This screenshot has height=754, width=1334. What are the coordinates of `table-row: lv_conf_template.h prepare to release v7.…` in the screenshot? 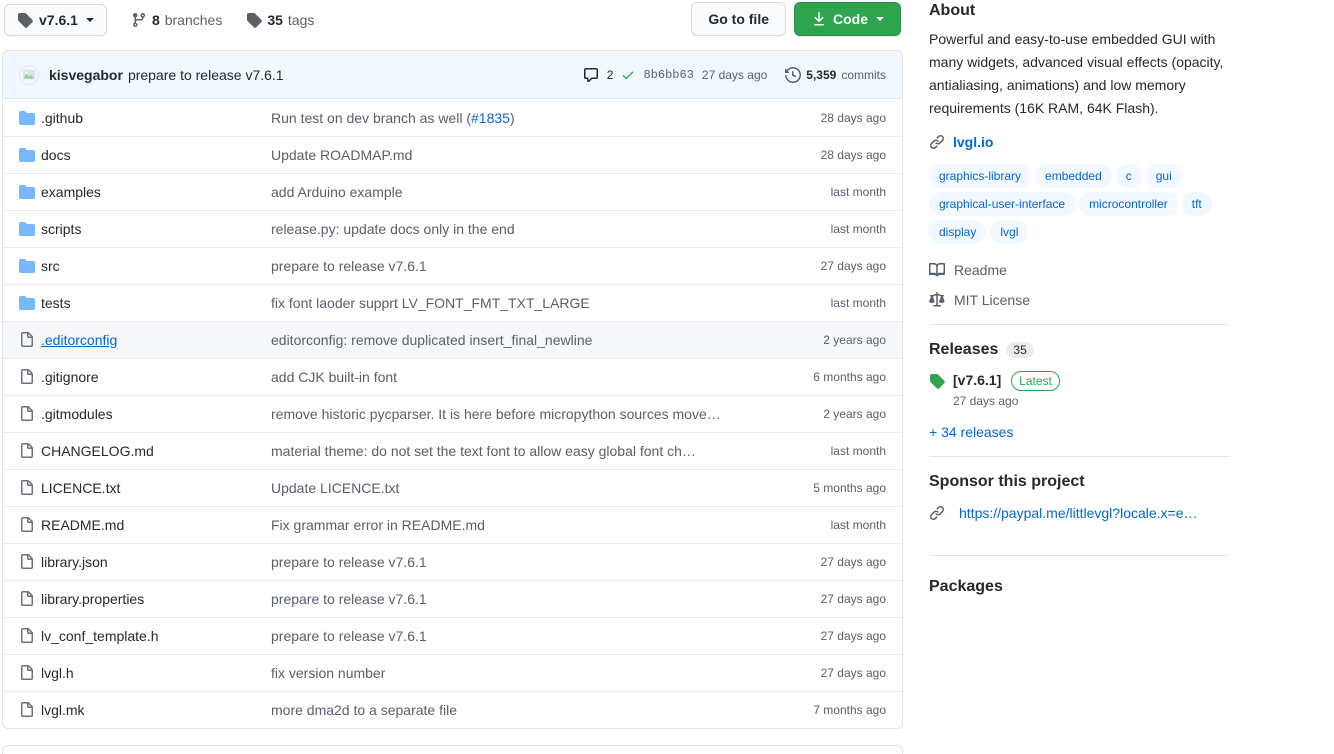 It's located at (452, 635).